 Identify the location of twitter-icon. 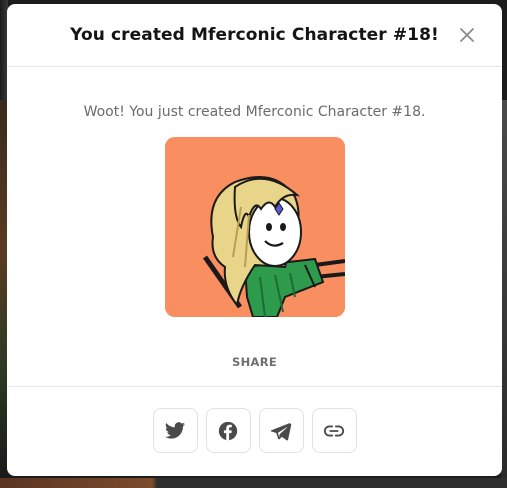
(175, 430).